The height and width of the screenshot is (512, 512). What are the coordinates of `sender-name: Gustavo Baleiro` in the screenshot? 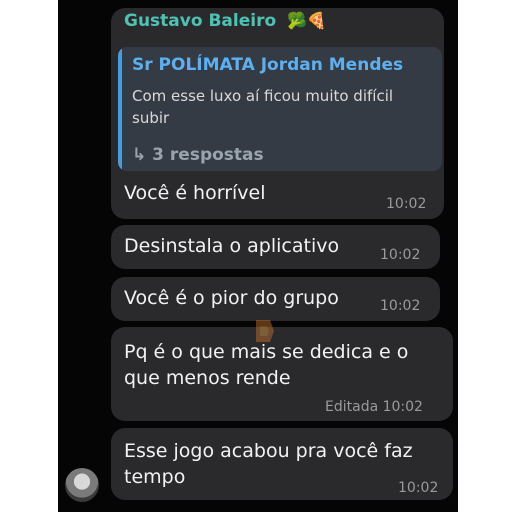 It's located at (200, 21).